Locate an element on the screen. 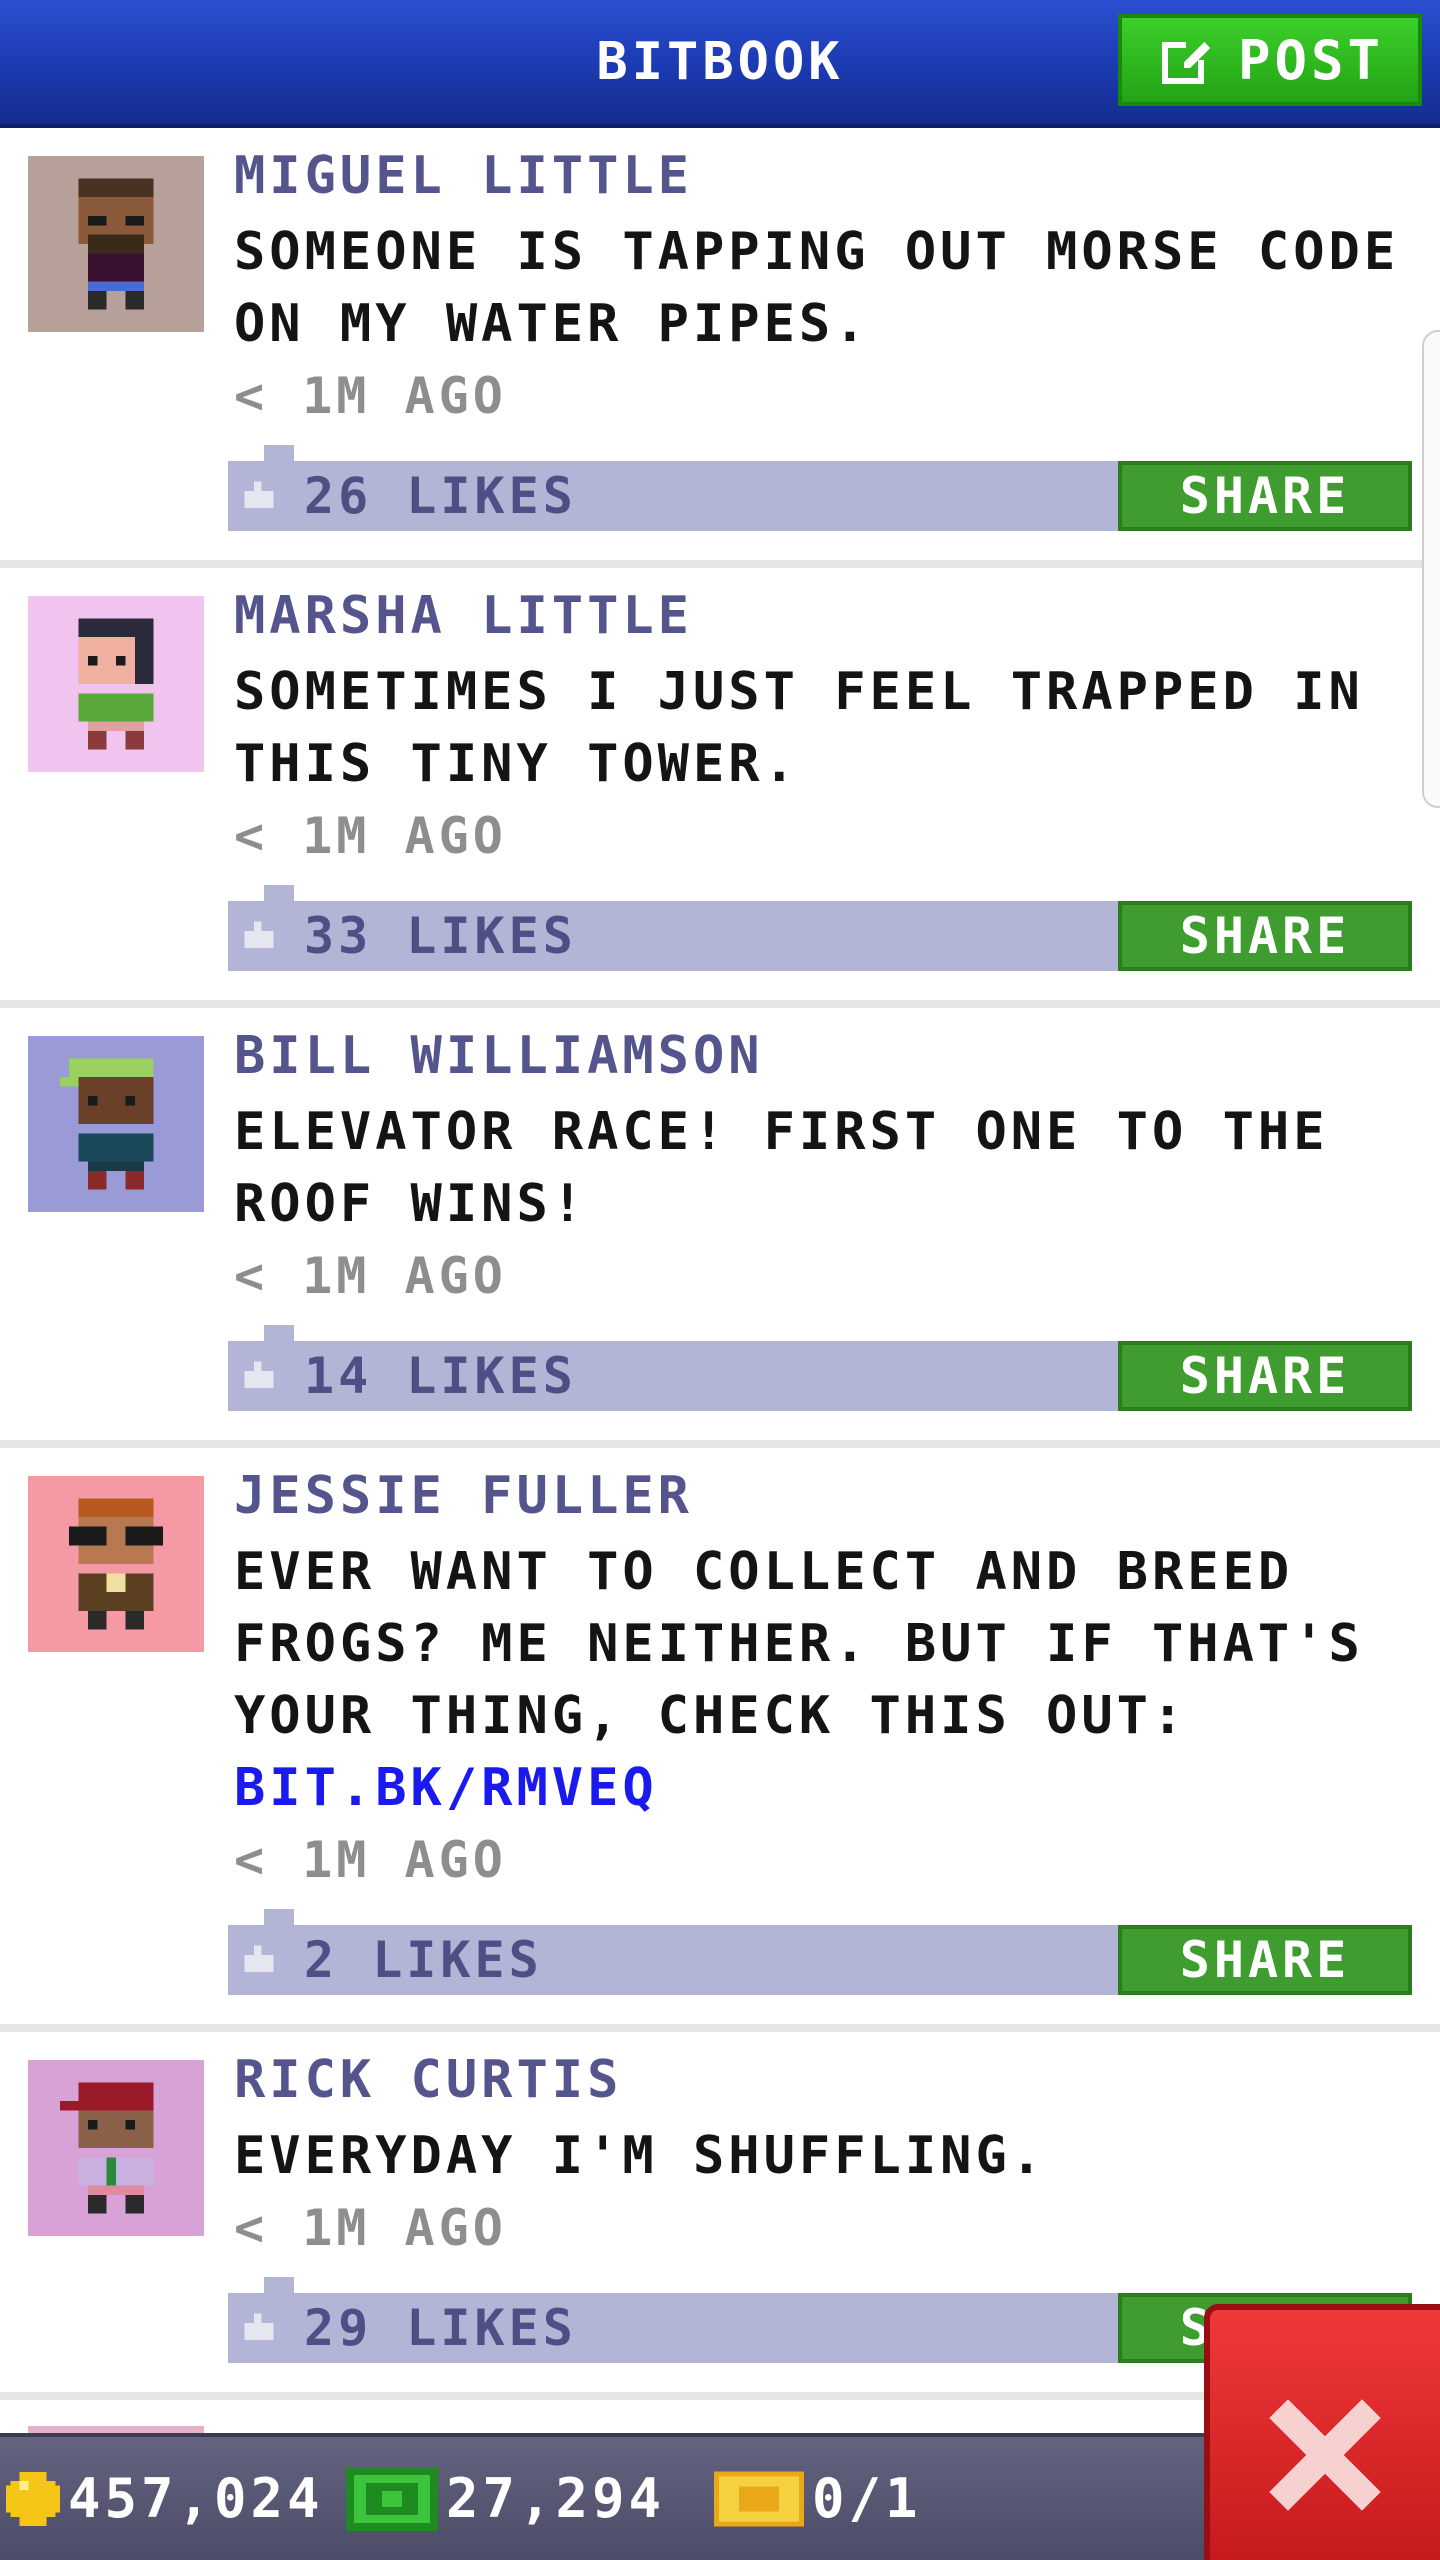 Image resolution: width=1440 pixels, height=2560 pixels. post-text: EVERYDAY I'M SHUFFLING. is located at coordinates (640, 2156).